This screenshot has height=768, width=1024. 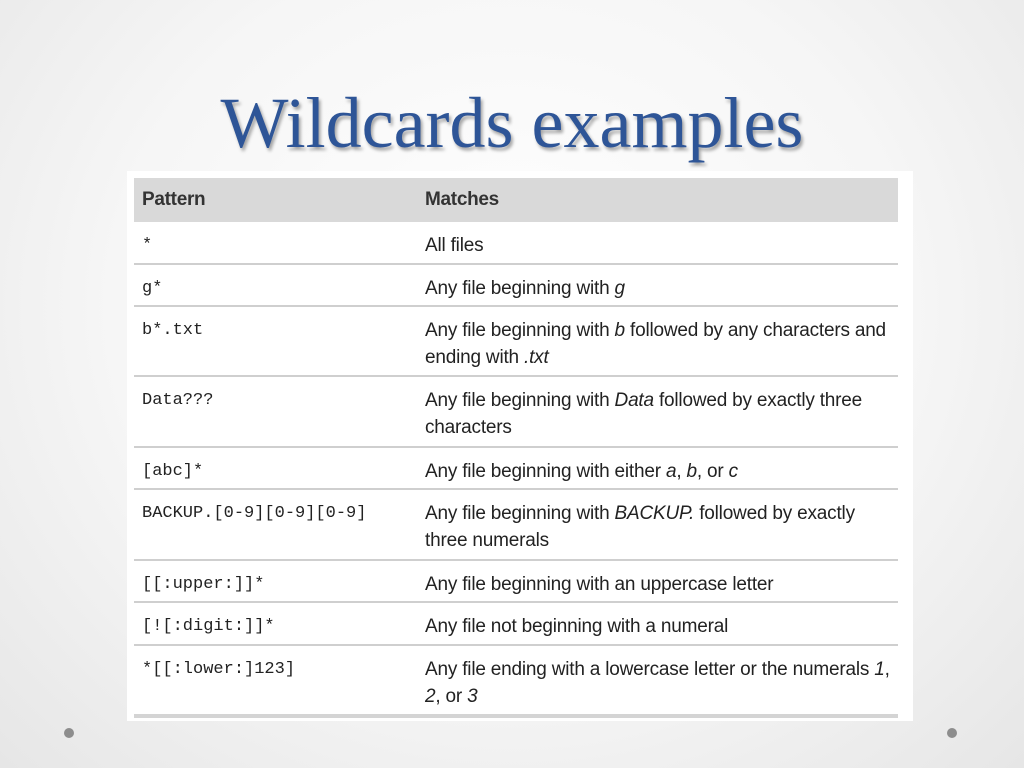 I want to click on table-row: g* Any file beginning with g, so click(x=516, y=285).